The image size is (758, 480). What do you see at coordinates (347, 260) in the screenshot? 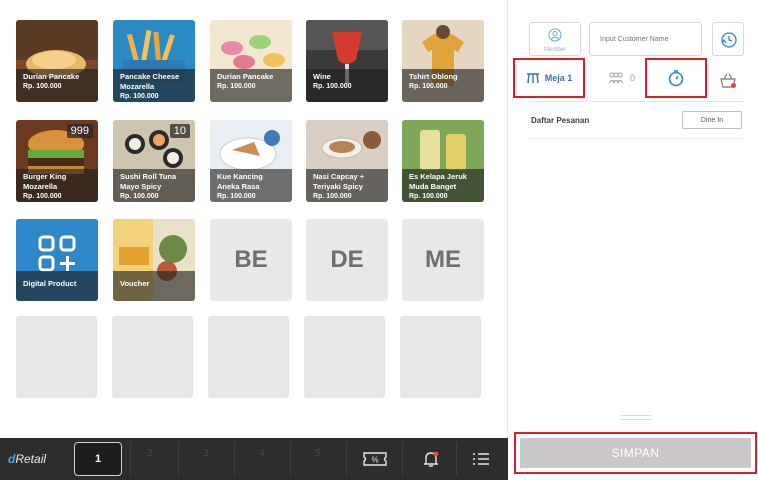
I see `category-tile: DE` at bounding box center [347, 260].